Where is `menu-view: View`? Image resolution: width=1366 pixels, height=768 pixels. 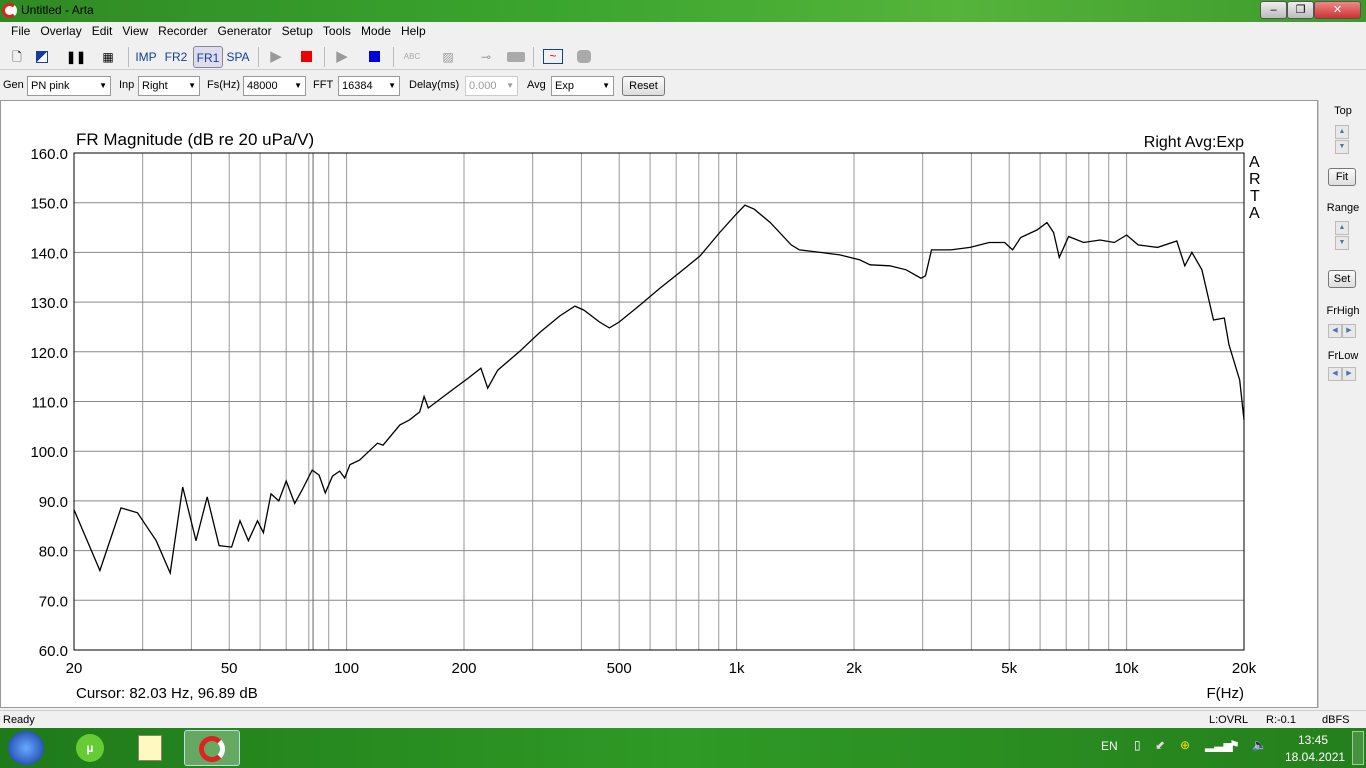
menu-view: View is located at coordinates (135, 32).